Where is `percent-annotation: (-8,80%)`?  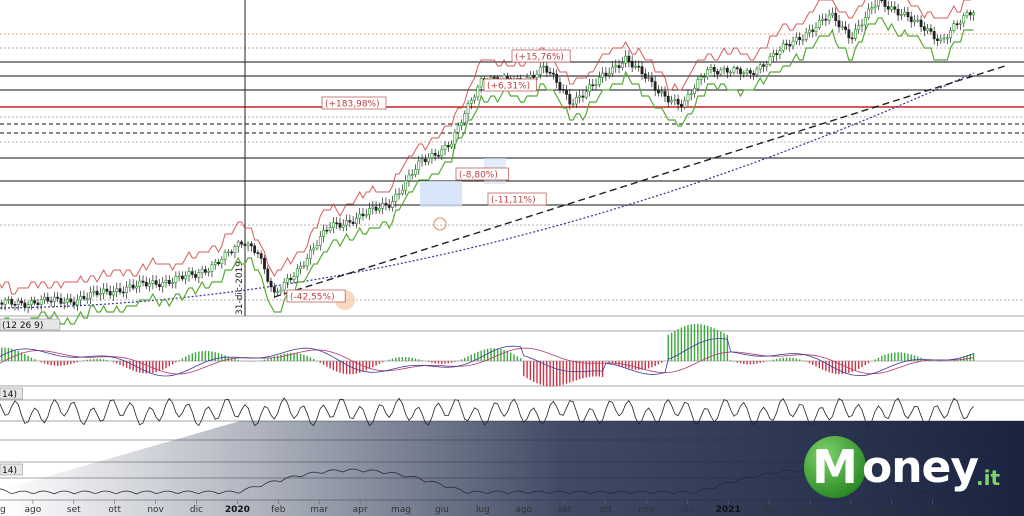 percent-annotation: (-8,80%) is located at coordinates (478, 176).